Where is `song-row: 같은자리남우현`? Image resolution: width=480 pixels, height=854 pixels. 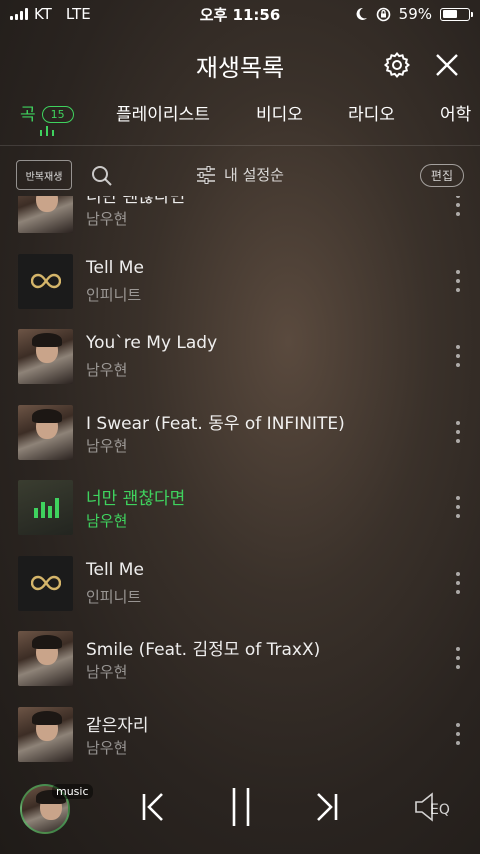 song-row: 같은자리남우현 is located at coordinates (240, 730).